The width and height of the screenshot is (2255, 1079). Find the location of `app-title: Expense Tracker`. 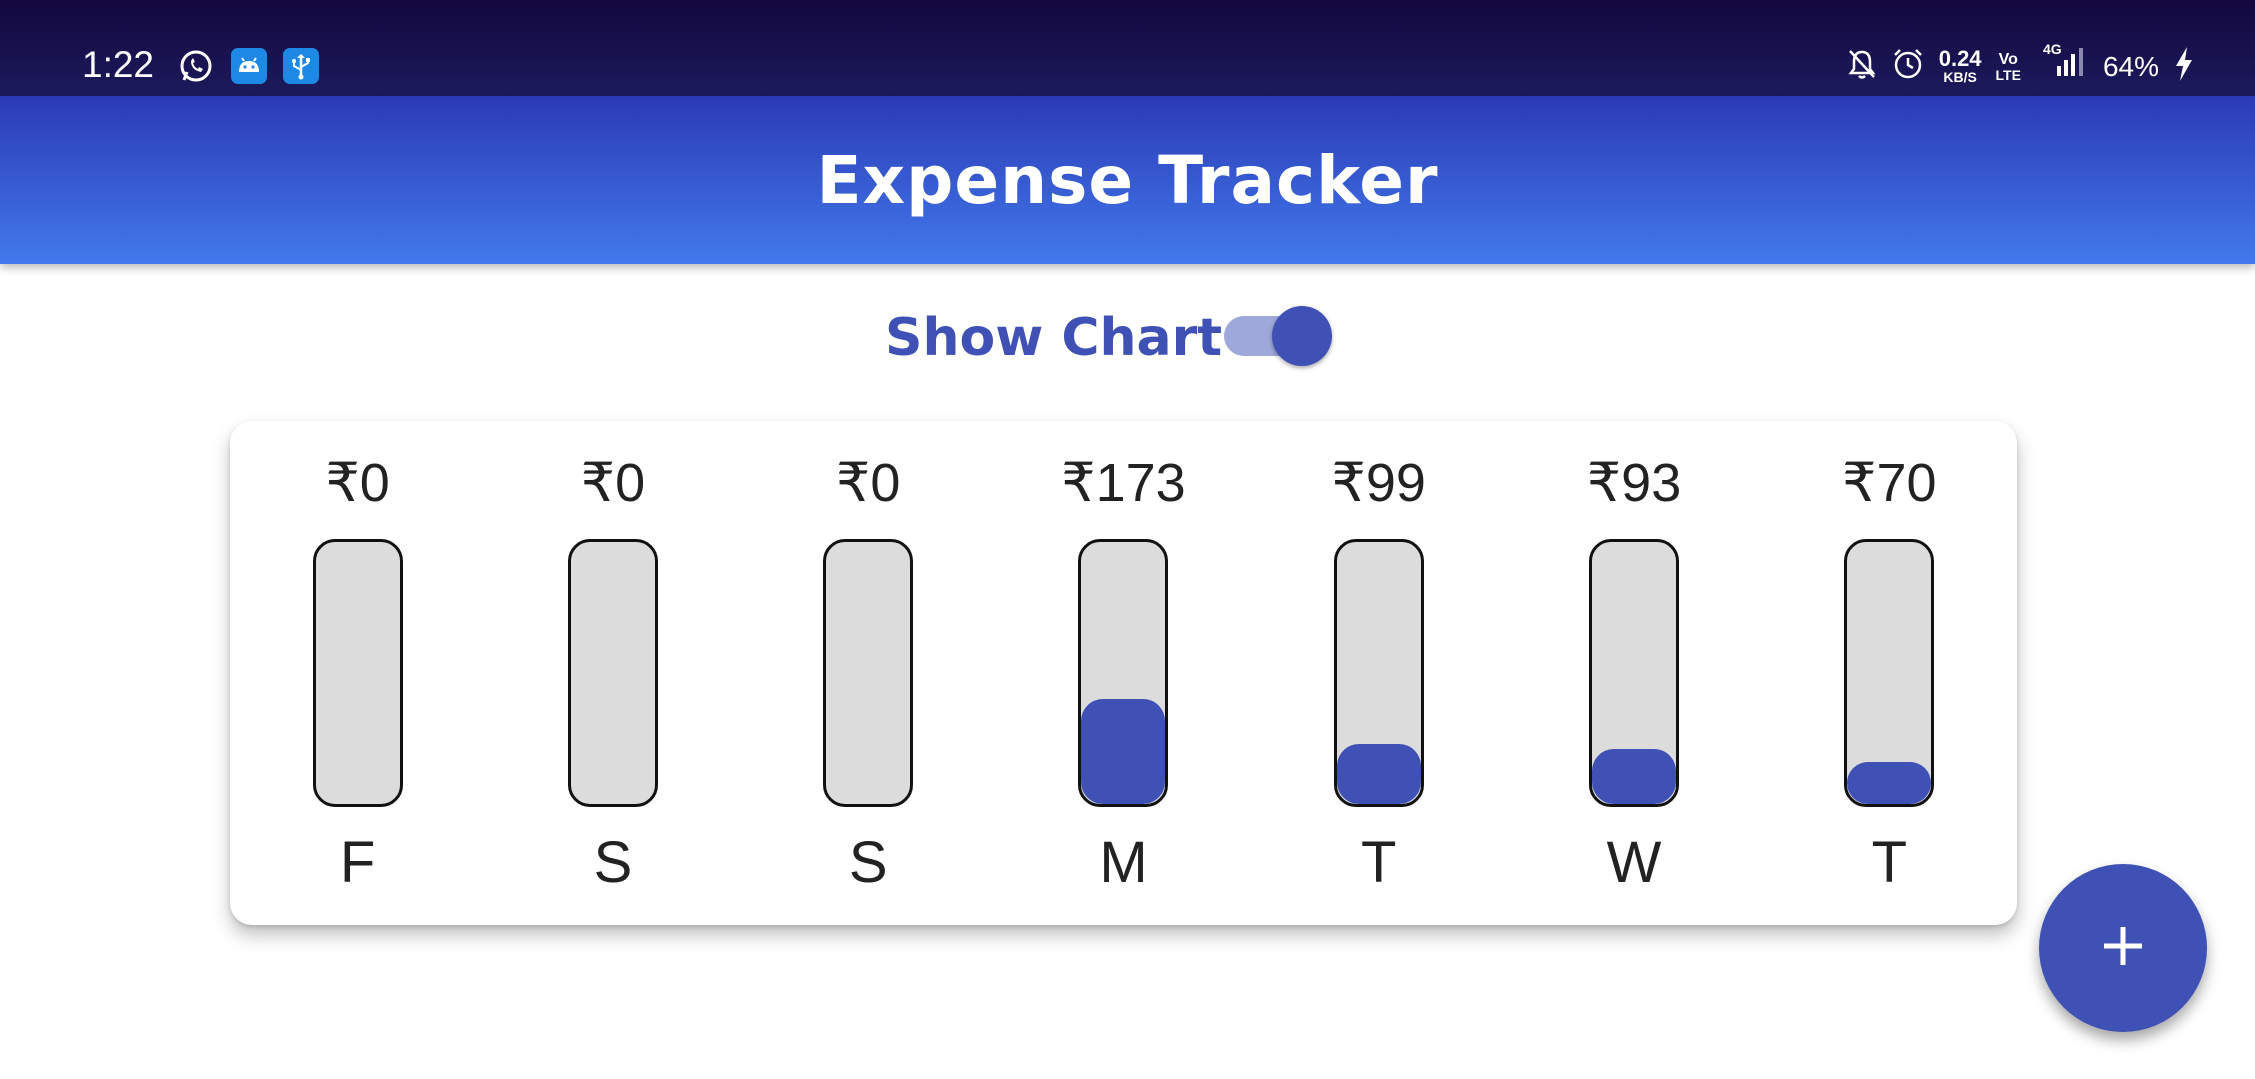

app-title: Expense Tracker is located at coordinates (1127, 180).